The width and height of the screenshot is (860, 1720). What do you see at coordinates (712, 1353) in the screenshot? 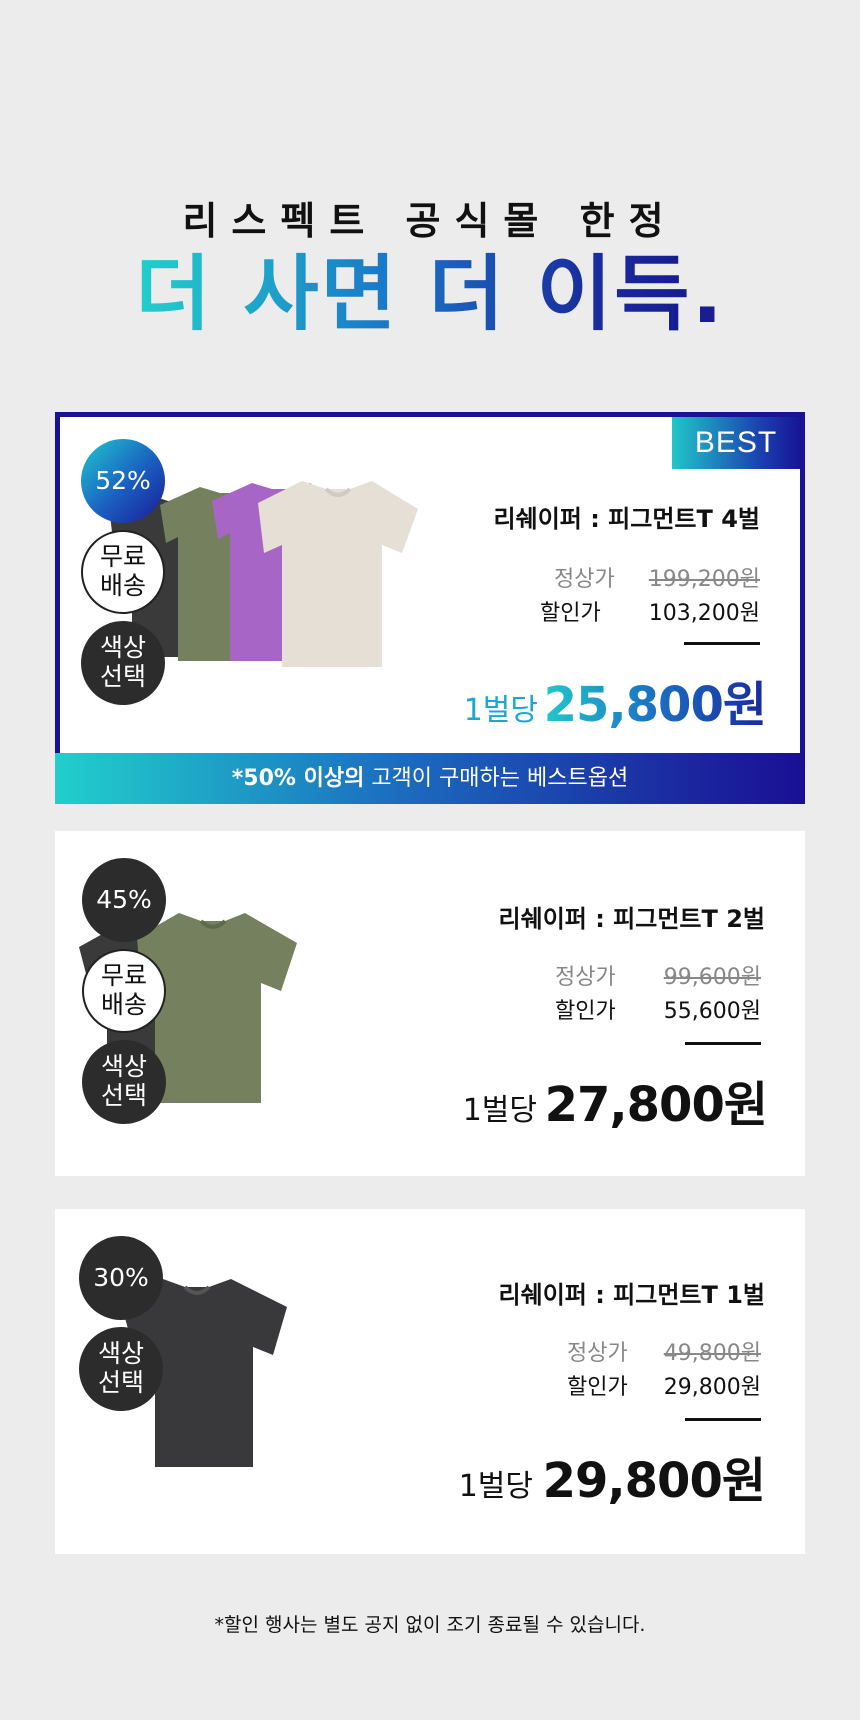
I see `original-price: 49,800원` at bounding box center [712, 1353].